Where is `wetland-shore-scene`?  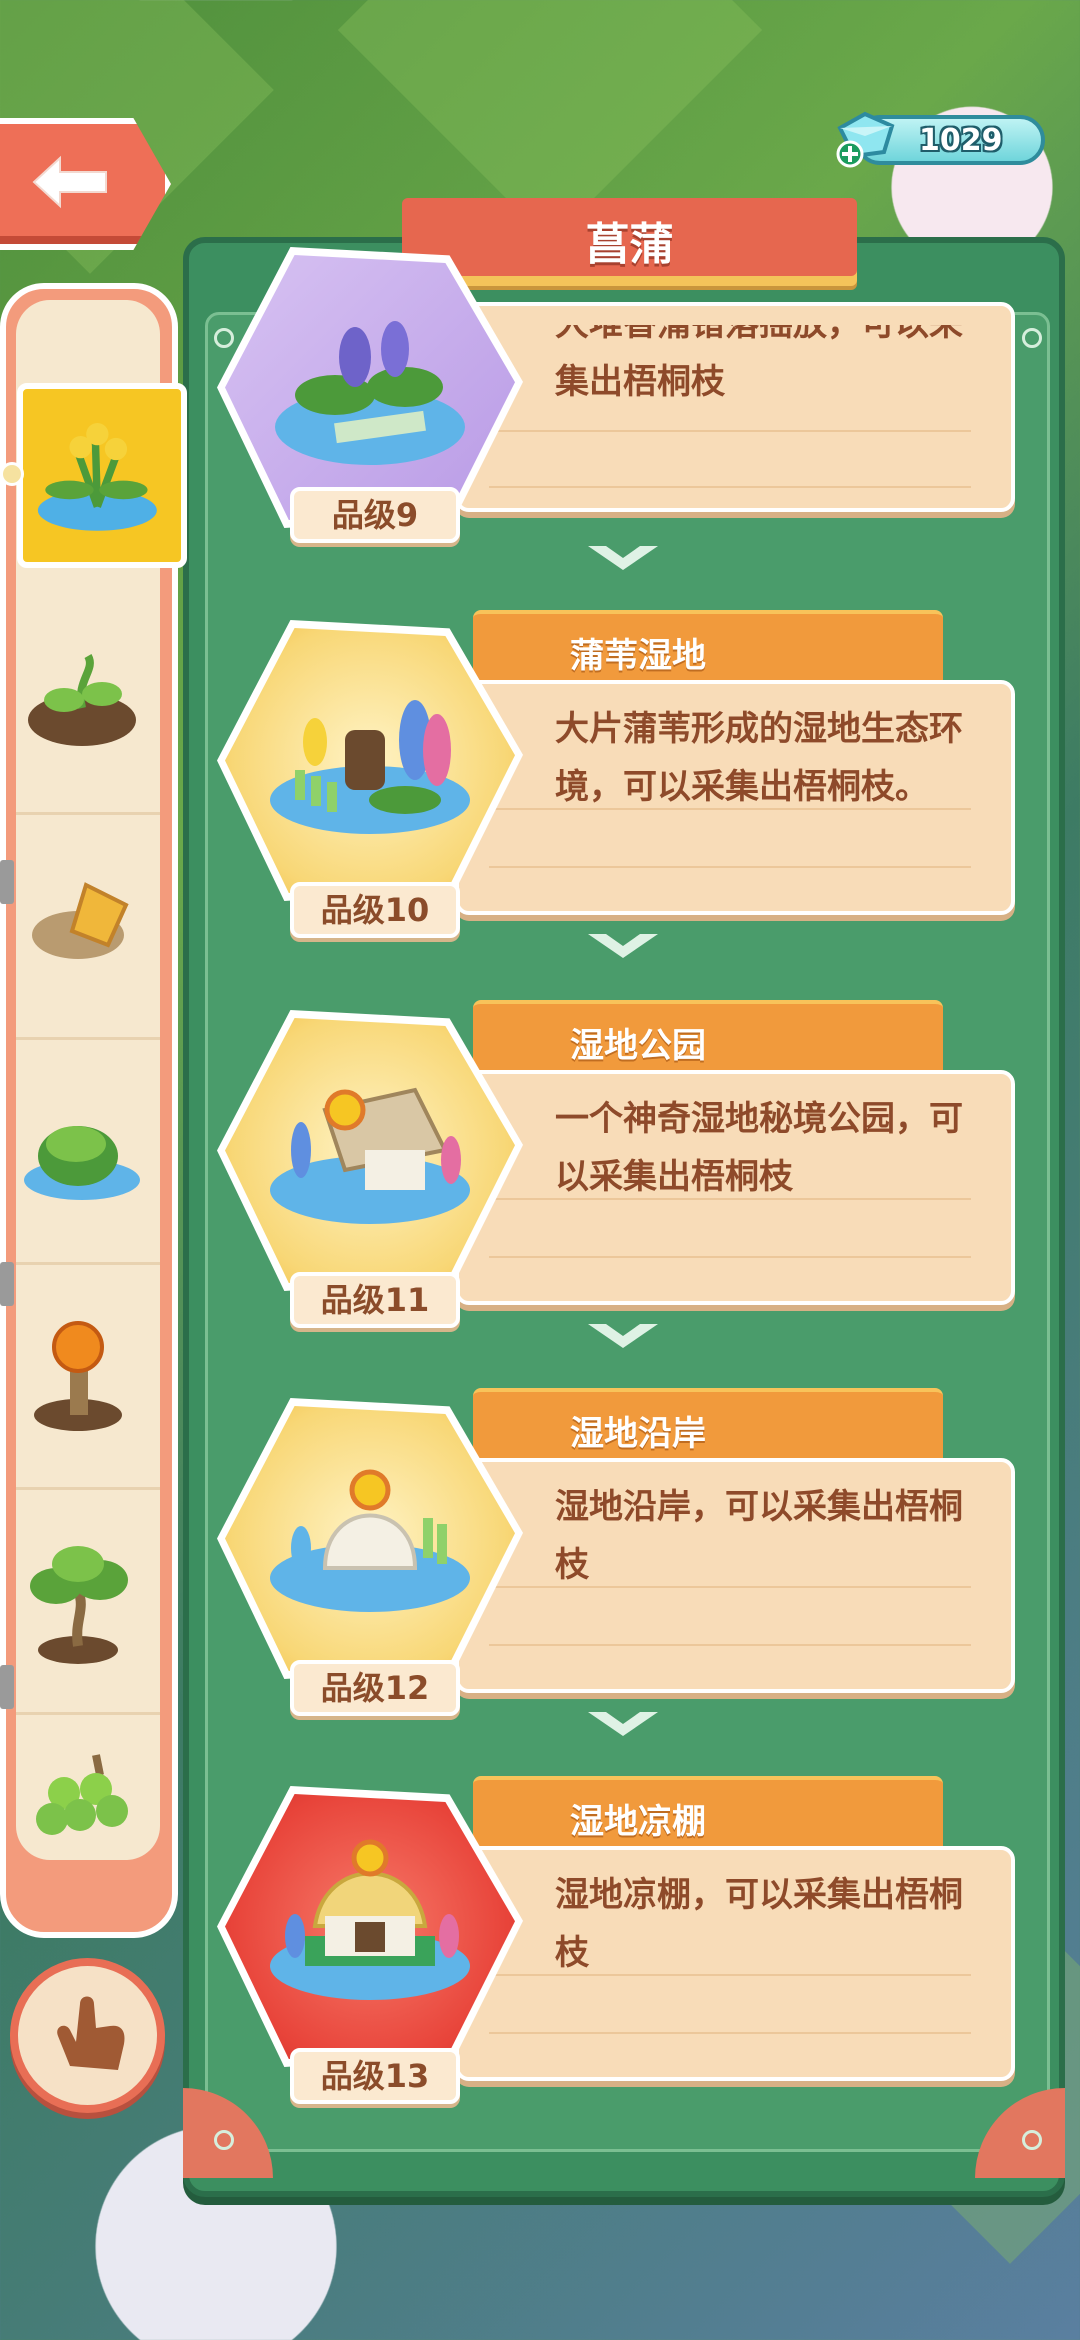 wetland-shore-scene is located at coordinates (370, 1540).